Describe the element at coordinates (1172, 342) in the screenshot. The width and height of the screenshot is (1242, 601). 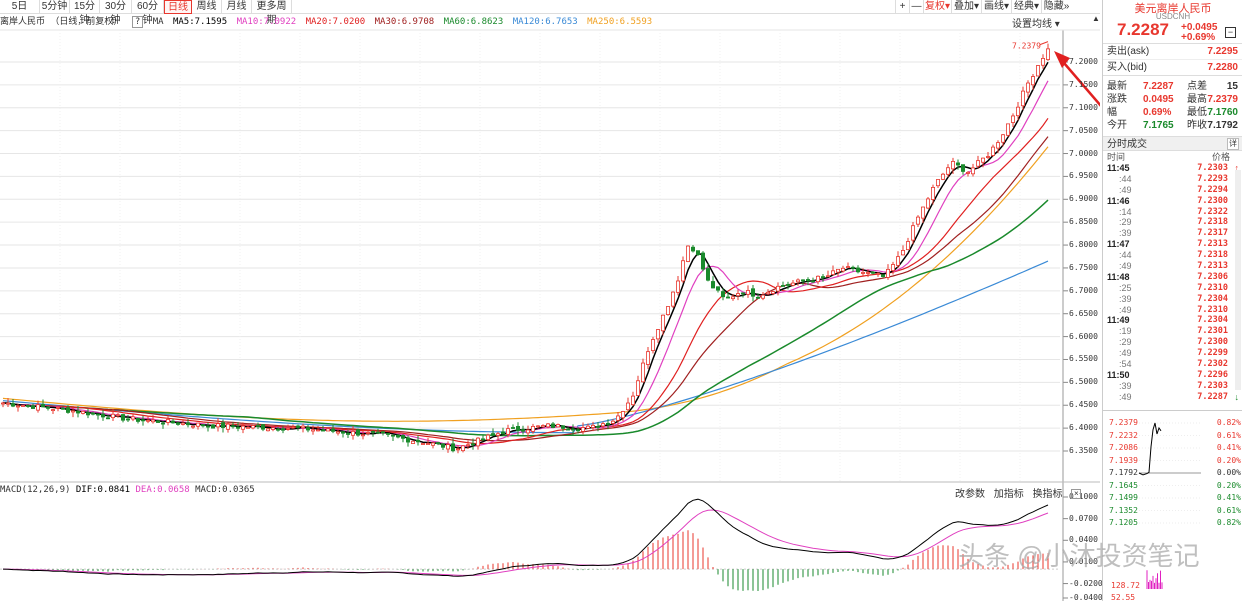
I see `tick-row: :297.2300↓` at that location.